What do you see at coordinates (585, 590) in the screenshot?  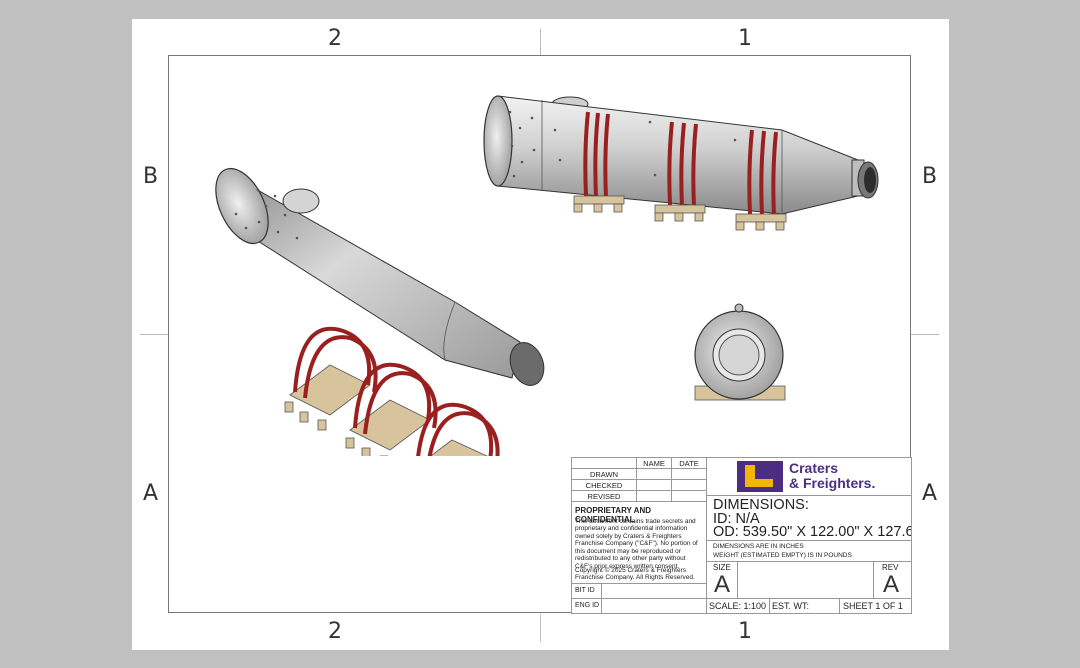 I see `bit-id-label: BIT ID` at bounding box center [585, 590].